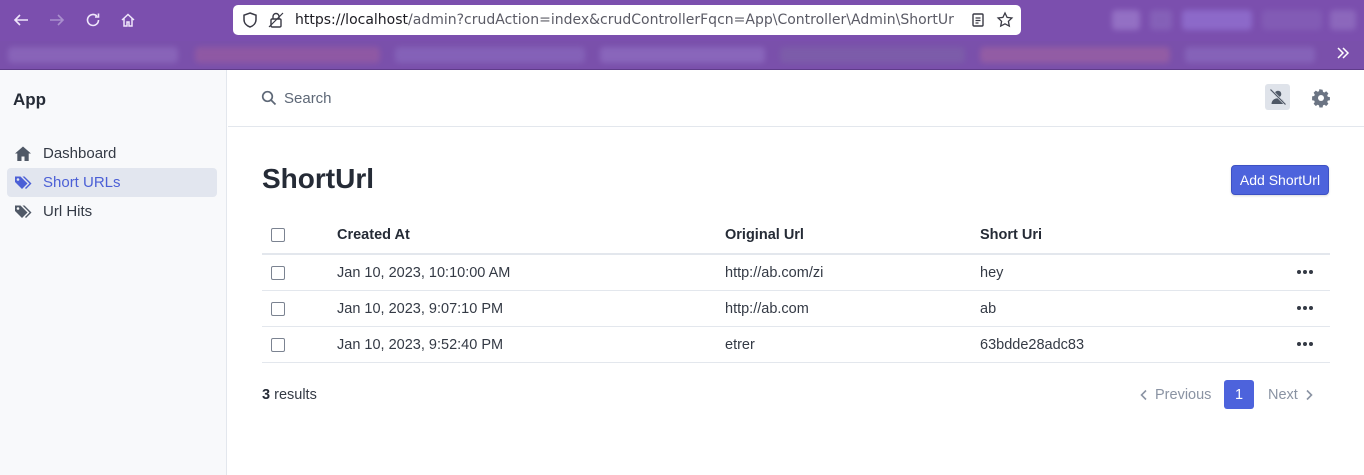 This screenshot has width=1364, height=475. Describe the element at coordinates (295, 395) in the screenshot. I see `results-label: results` at that location.